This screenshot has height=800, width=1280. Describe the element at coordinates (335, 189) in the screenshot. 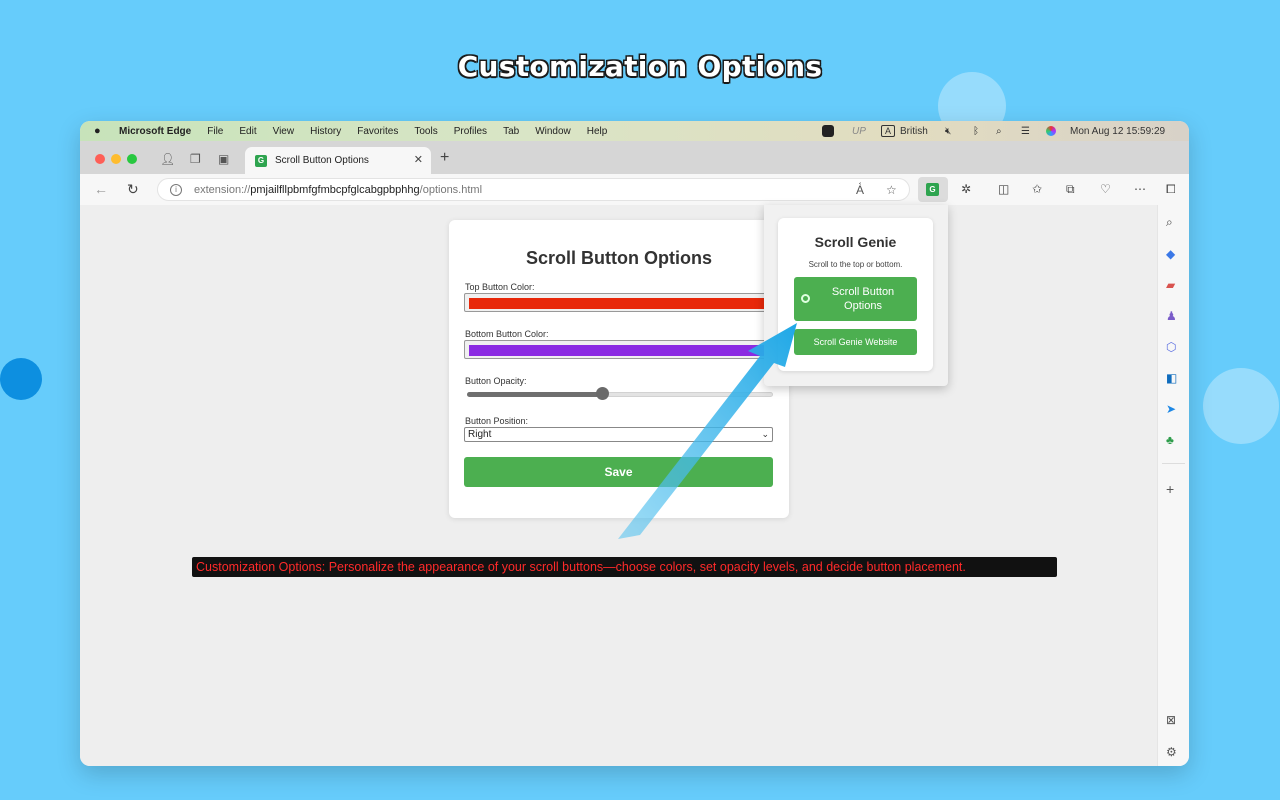

I see `url-host: pmjailfllpbmfgfmbcpfglcabgpbphhg` at that location.